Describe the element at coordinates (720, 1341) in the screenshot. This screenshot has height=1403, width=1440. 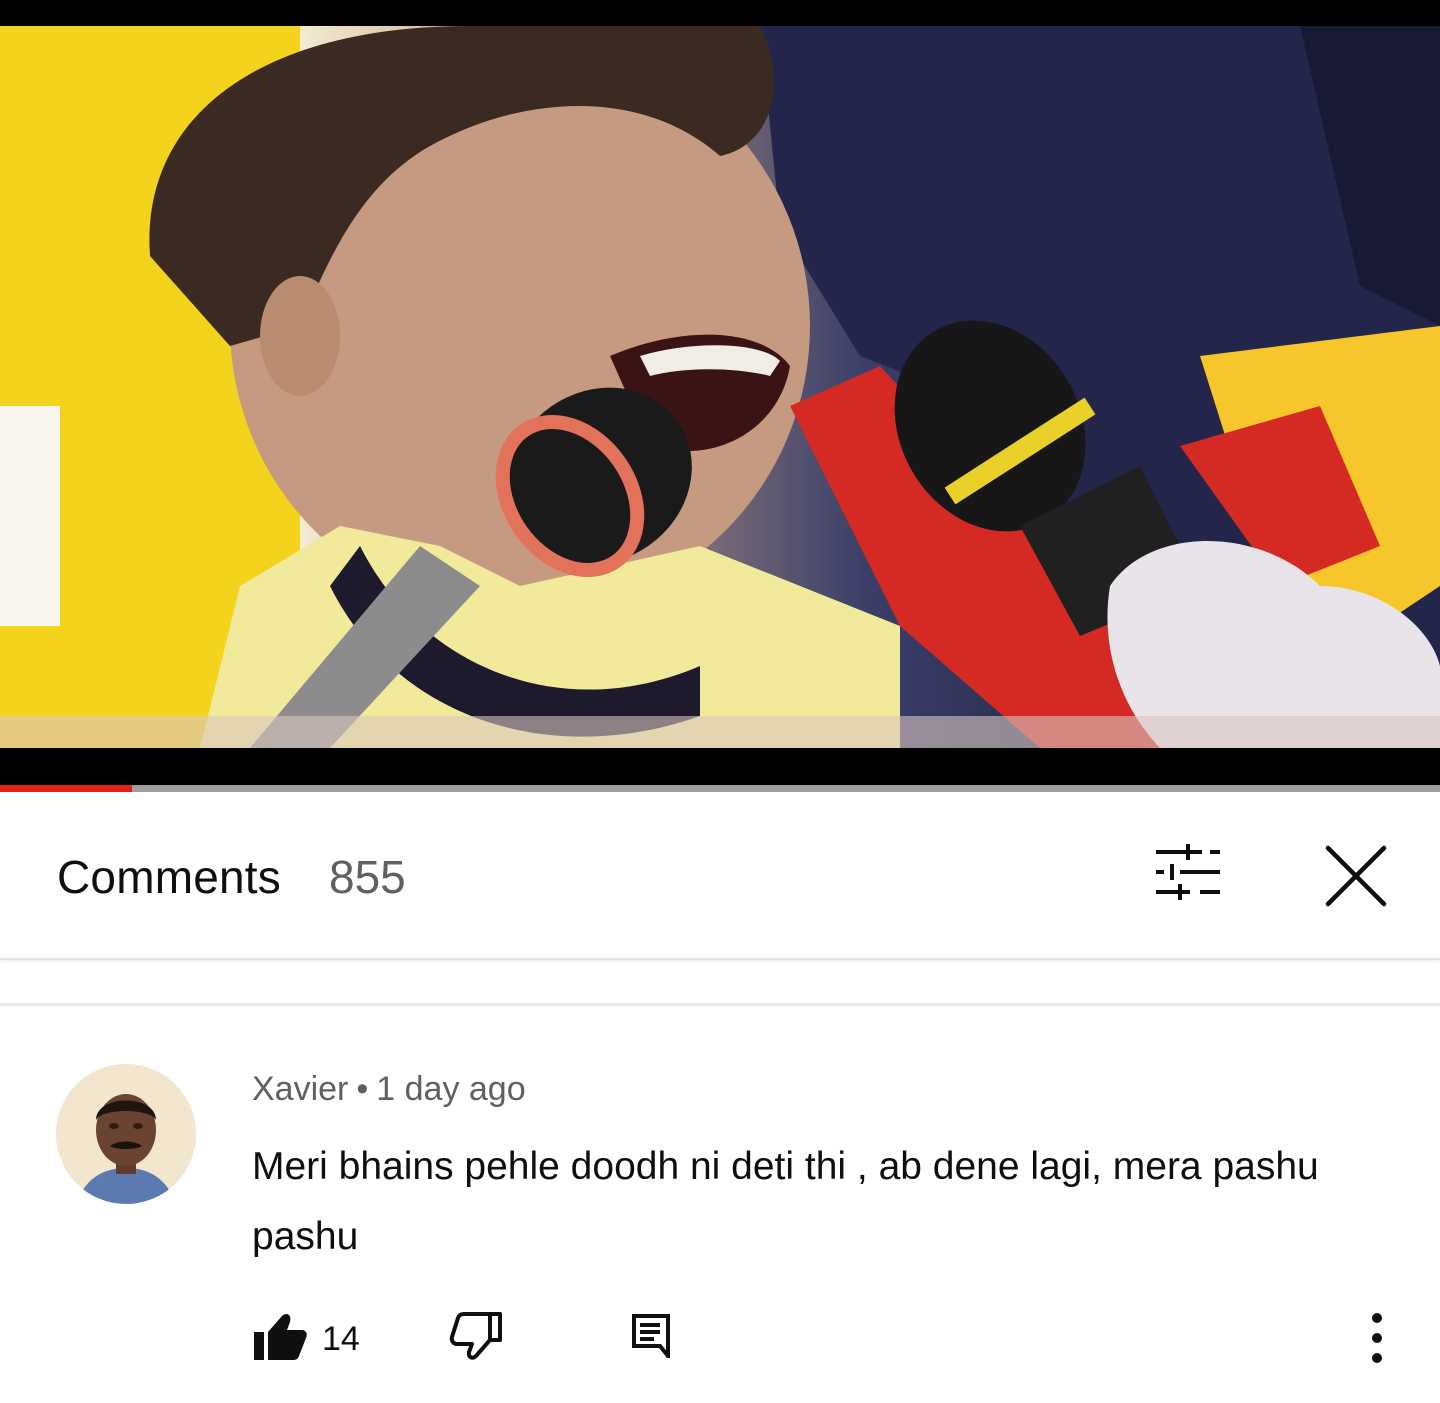
I see `comment-actions: 14` at that location.